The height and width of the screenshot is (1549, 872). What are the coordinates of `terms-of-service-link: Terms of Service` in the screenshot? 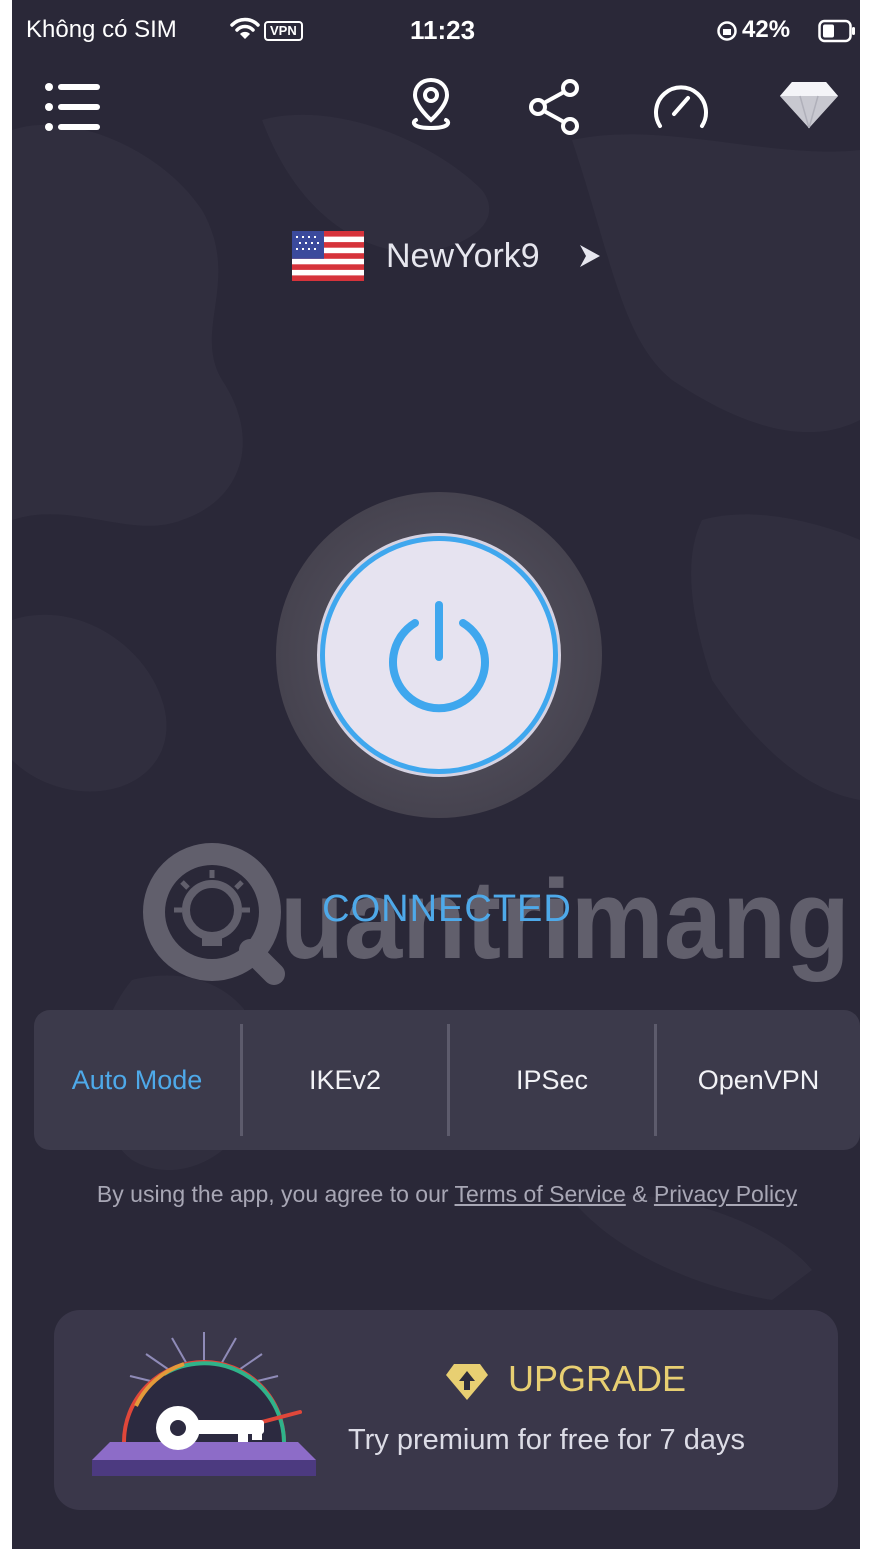 It's located at (540, 1194).